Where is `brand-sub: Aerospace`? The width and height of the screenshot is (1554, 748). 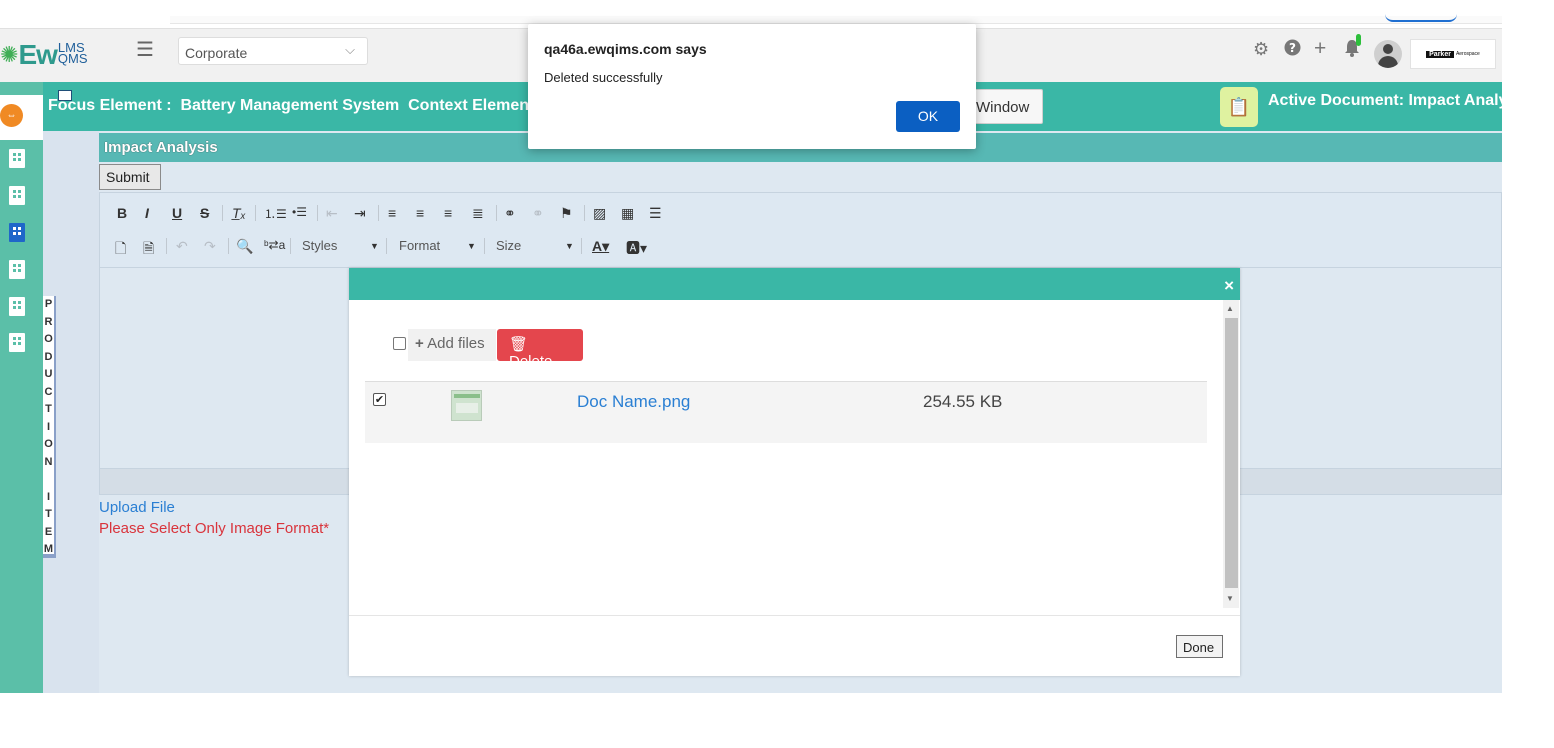 brand-sub: Aerospace is located at coordinates (1467, 54).